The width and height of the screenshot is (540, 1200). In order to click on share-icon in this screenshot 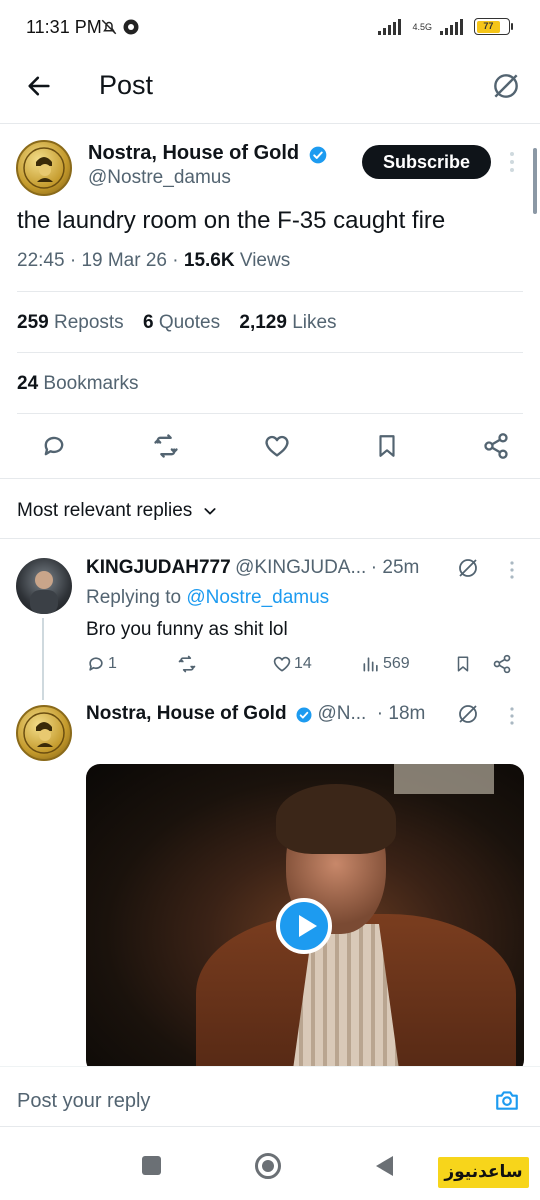, I will do `click(502, 664)`.